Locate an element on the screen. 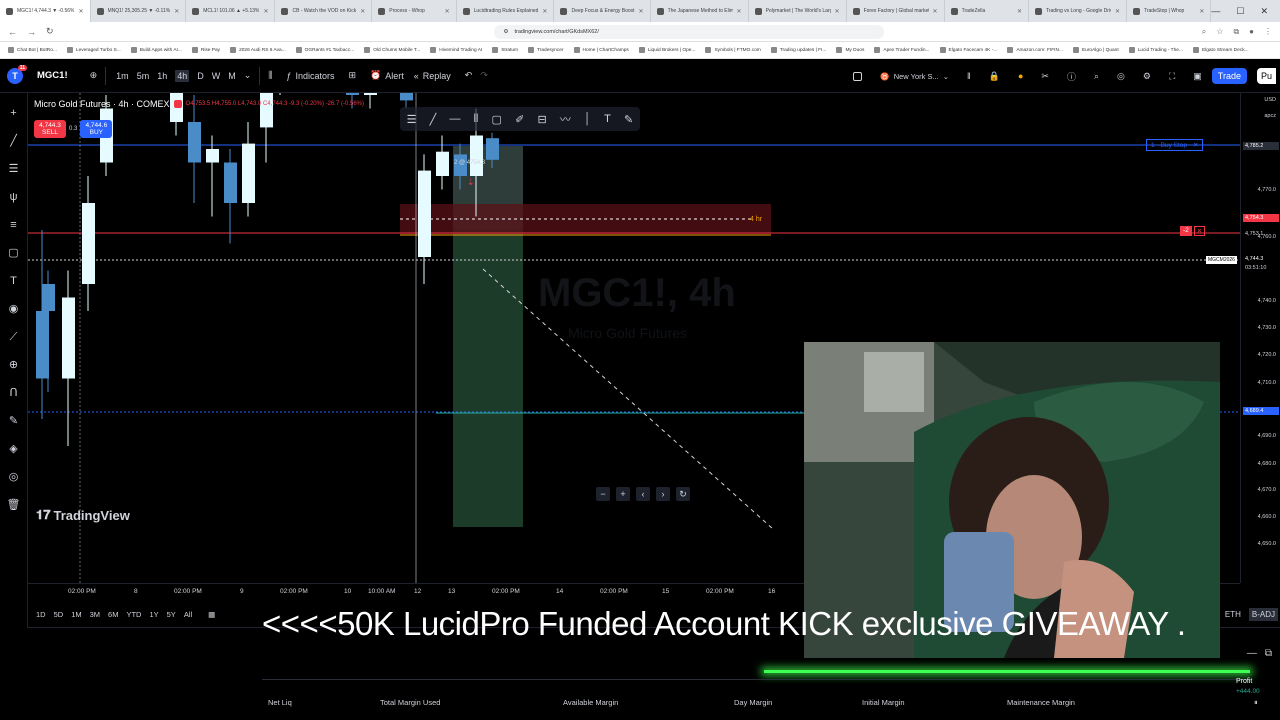 This screenshot has height=720, width=1280. trash-icon: 🗑 is located at coordinates (14, 505).